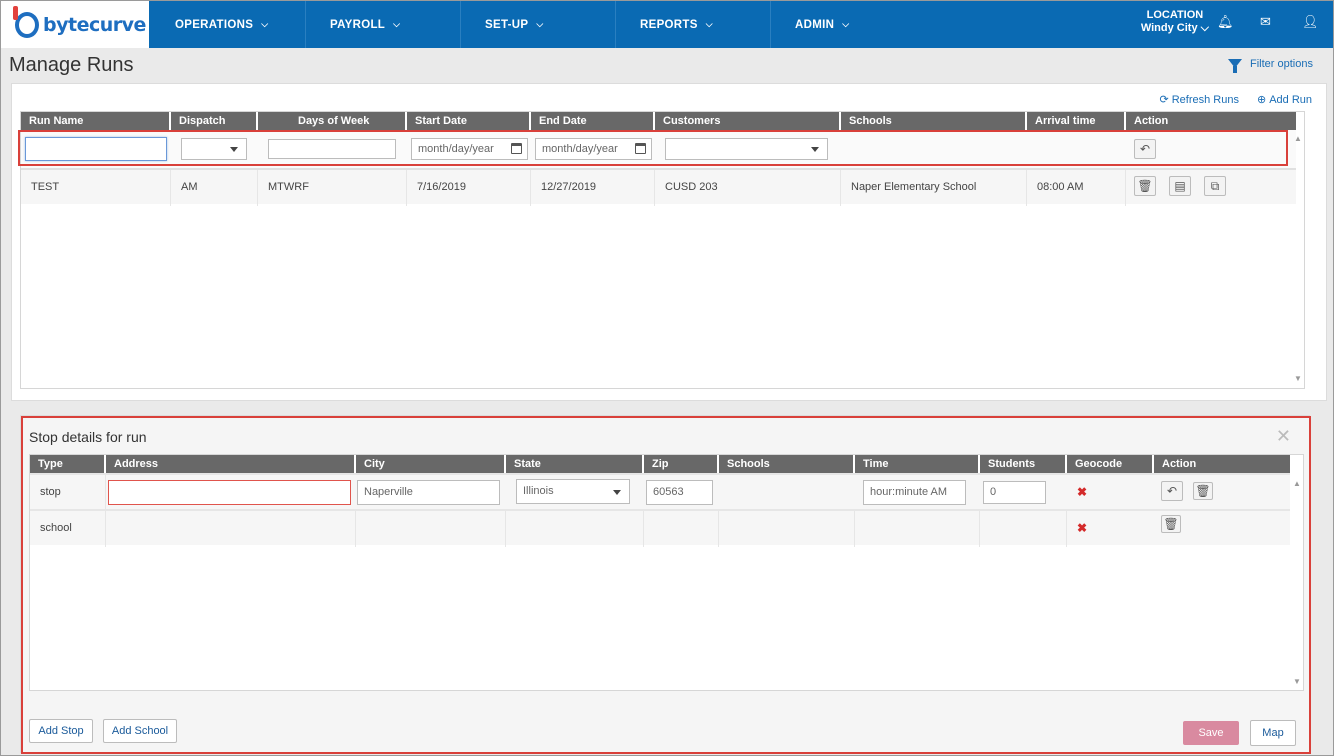 This screenshot has height=756, width=1334. Describe the element at coordinates (214, 188) in the screenshot. I see `dispatch-cell: AM` at that location.